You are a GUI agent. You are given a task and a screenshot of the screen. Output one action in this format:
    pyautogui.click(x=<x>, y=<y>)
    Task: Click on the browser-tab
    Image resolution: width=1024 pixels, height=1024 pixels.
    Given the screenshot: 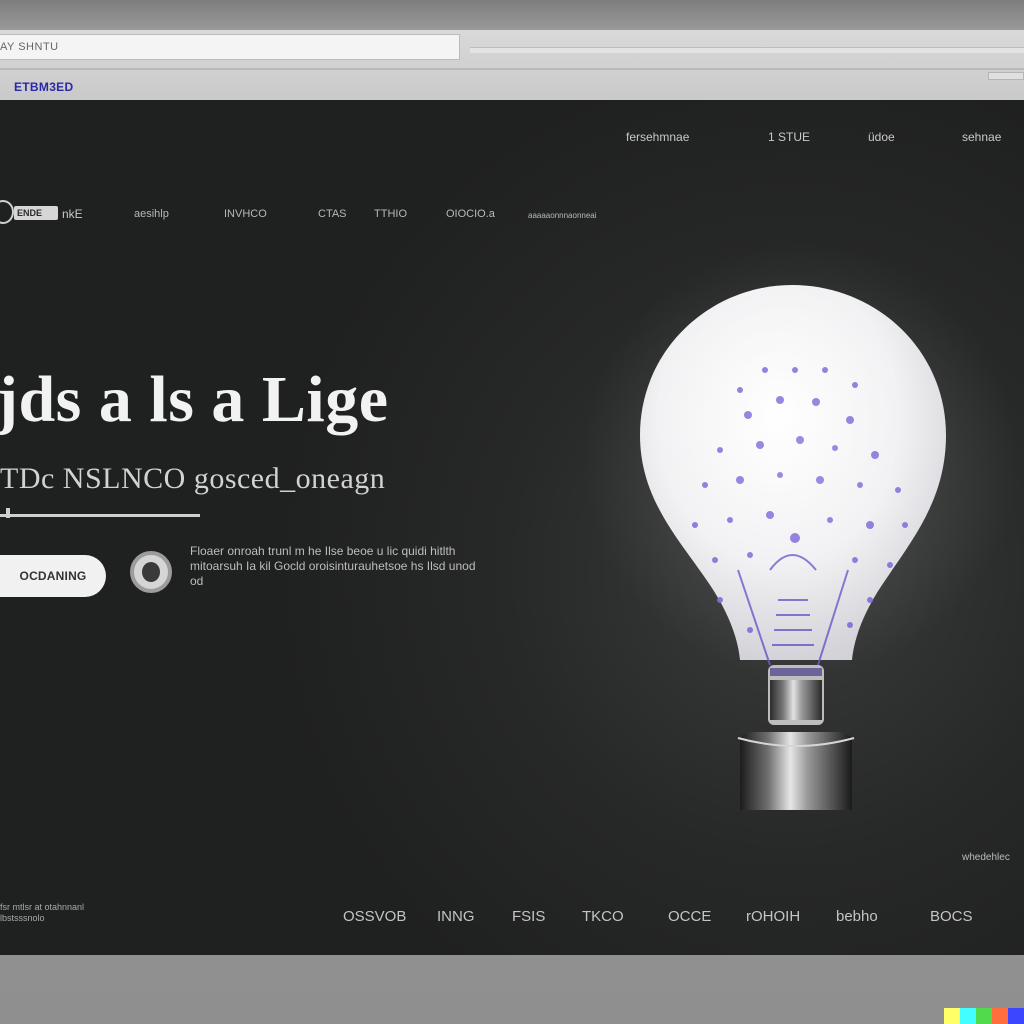 What is the action you would take?
    pyautogui.click(x=1006, y=76)
    